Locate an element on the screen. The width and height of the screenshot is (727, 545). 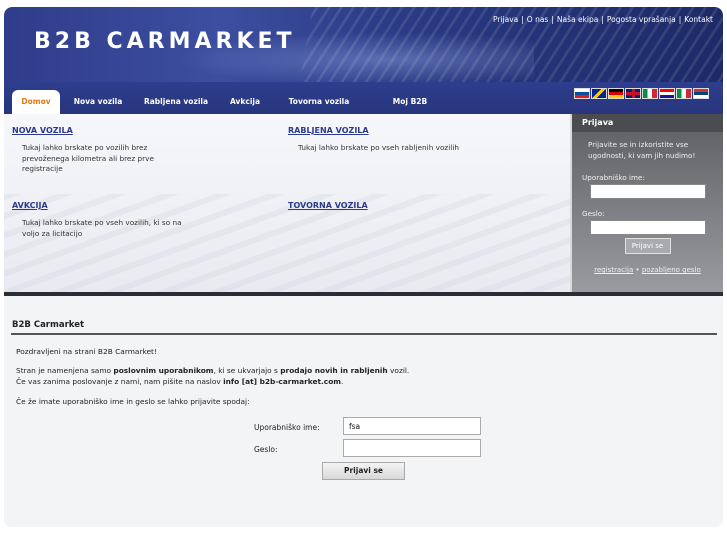
greeting-text: Pozdravljeni na strani B2B Carmarket! is located at coordinates (86, 351).